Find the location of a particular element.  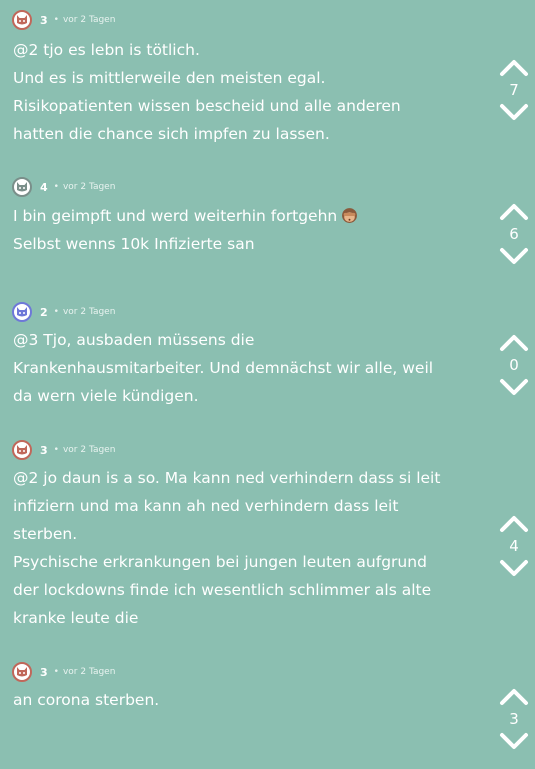

vote-widget: 0 is located at coordinates (514, 365).